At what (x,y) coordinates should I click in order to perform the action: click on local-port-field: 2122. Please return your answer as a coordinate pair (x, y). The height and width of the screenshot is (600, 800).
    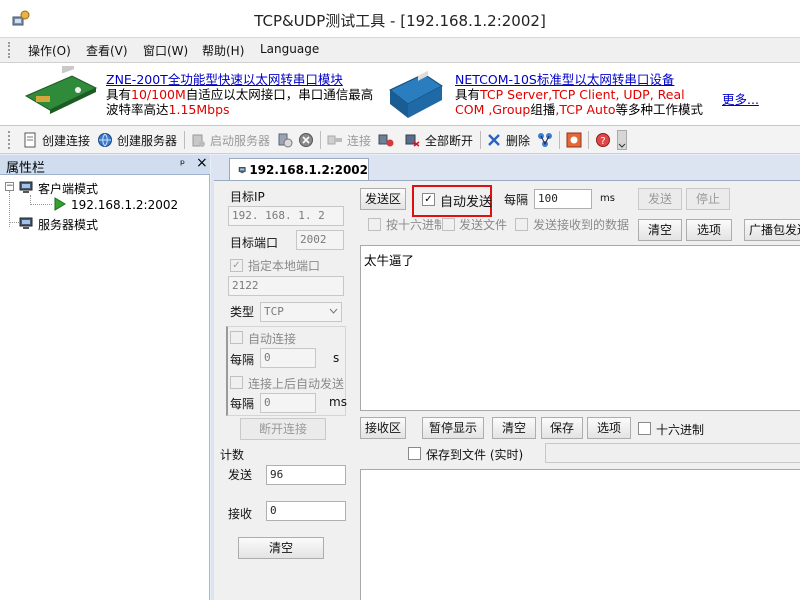
    Looking at the image, I should click on (286, 286).